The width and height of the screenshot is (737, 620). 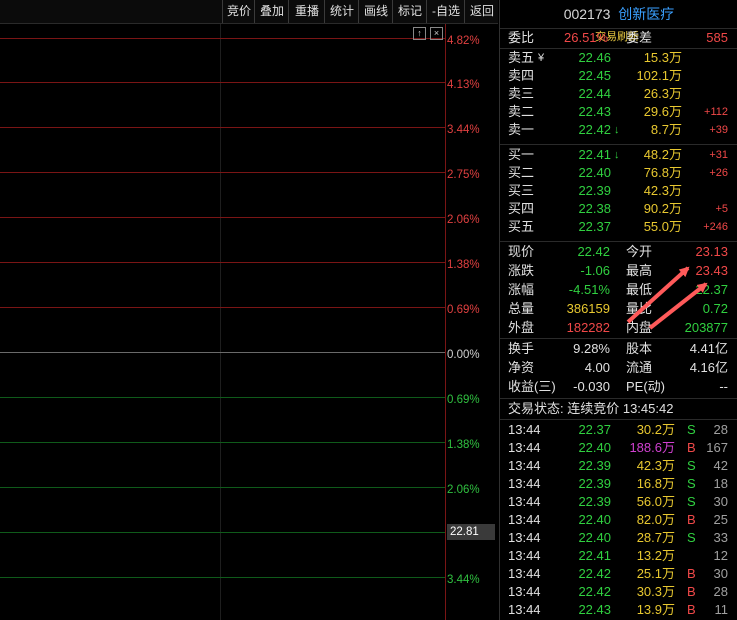 What do you see at coordinates (463, 85) in the screenshot?
I see `axis-tick-label: 4.13%` at bounding box center [463, 85].